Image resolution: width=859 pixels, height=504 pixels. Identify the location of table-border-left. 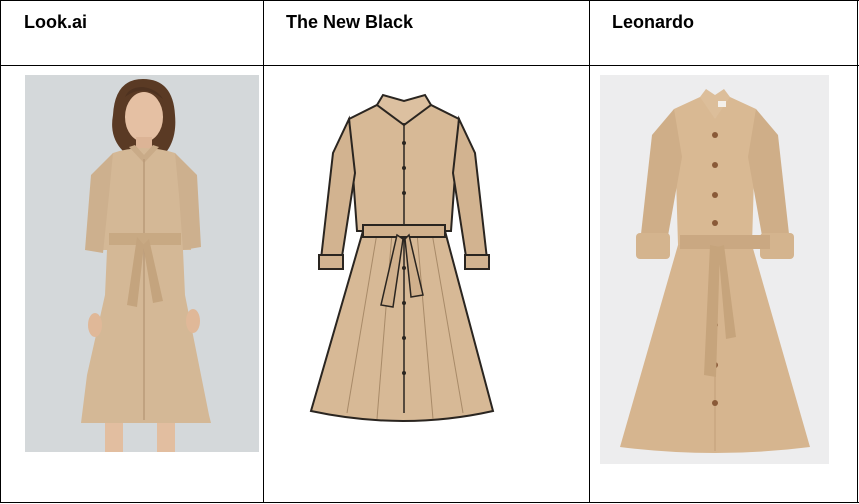
(0, 251).